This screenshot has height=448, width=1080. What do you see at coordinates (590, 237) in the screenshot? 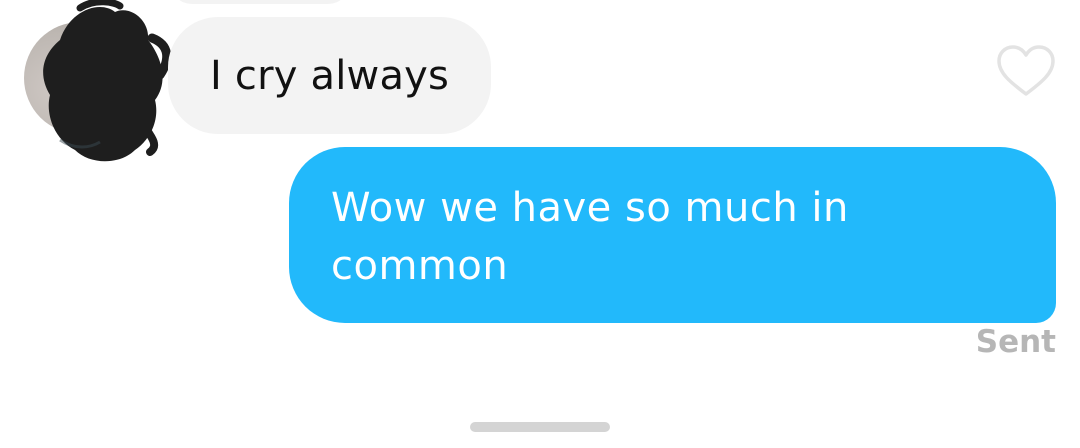
I see `outgoing-message-text: Wow we have so much in common` at bounding box center [590, 237].